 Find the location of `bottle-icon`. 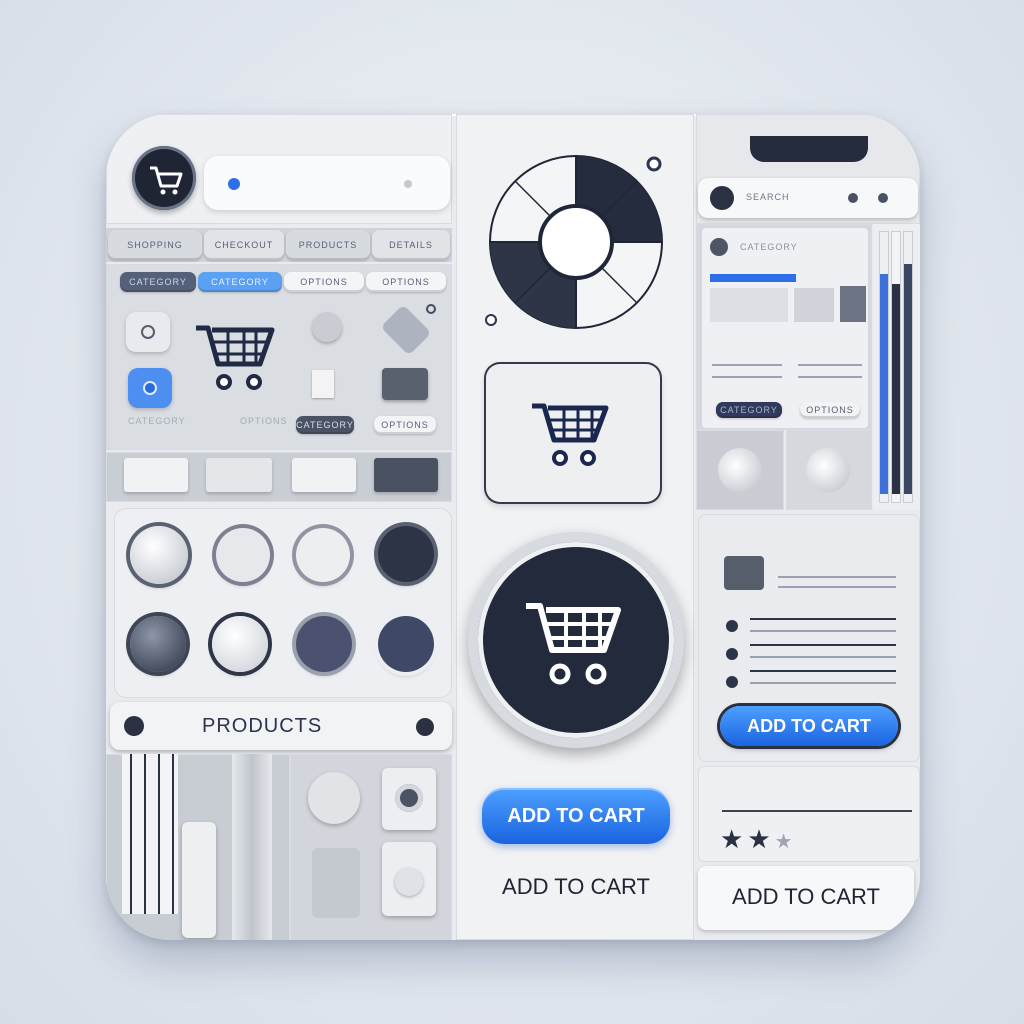

bottle-icon is located at coordinates (199, 880).